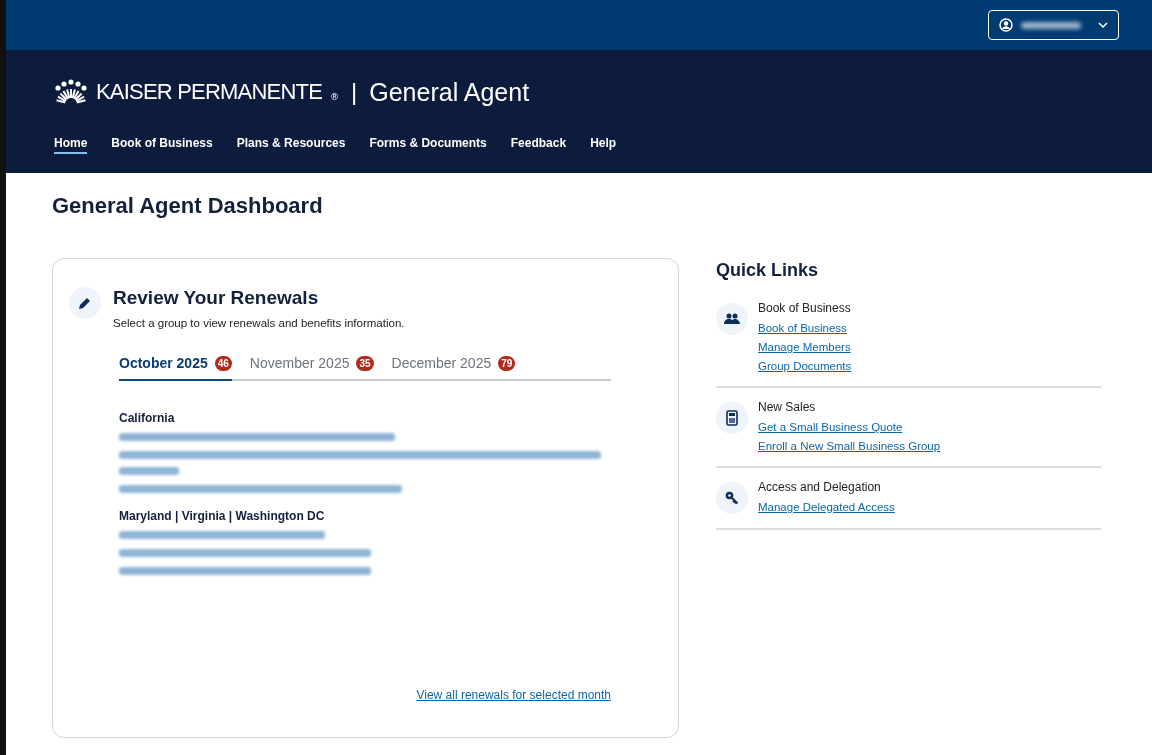 This screenshot has width=1152, height=755. Describe the element at coordinates (259, 323) in the screenshot. I see `card-subtitle: Select a group to view renewals and benefits information.` at that location.